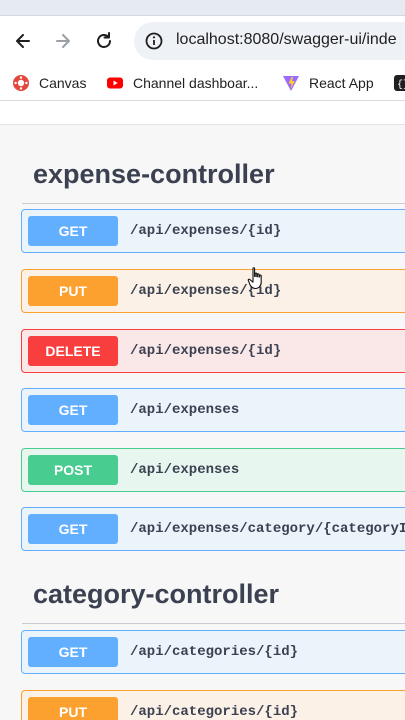  I want to click on youtube-icon, so click(115, 83).